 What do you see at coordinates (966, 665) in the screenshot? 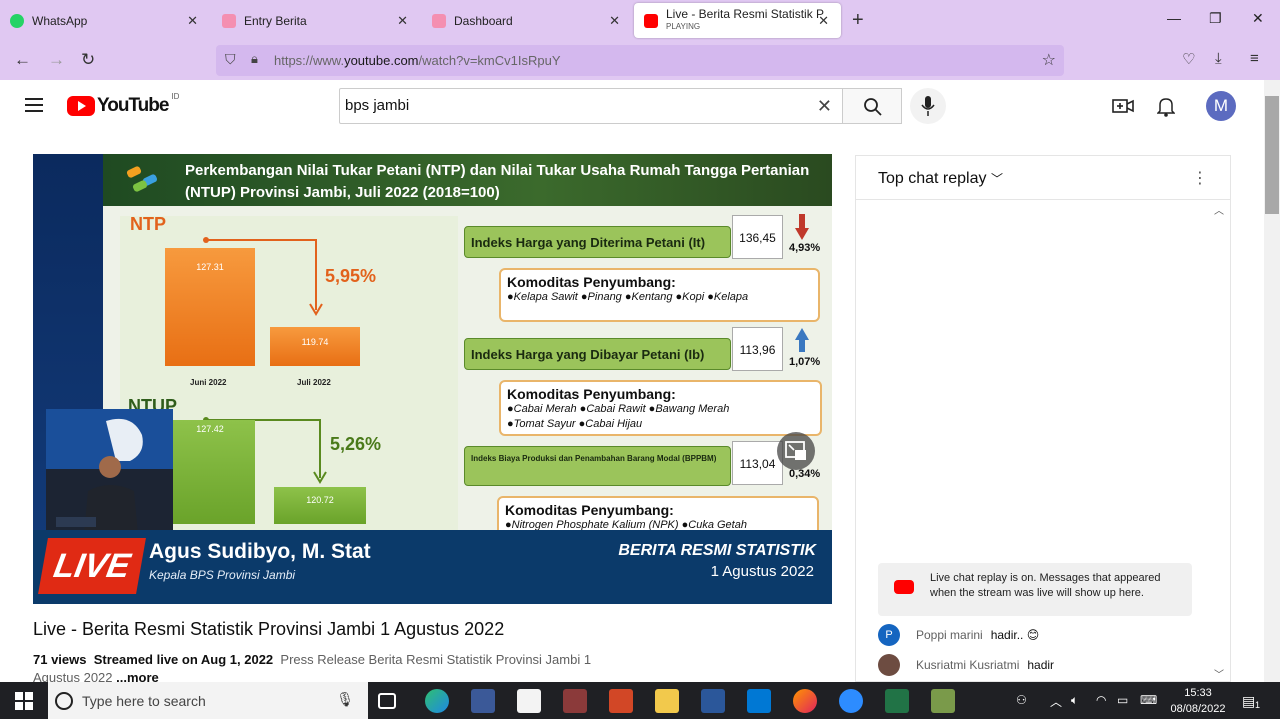
I see `chat-message: Kusriatmi Kusriatmi hadir` at bounding box center [966, 665].